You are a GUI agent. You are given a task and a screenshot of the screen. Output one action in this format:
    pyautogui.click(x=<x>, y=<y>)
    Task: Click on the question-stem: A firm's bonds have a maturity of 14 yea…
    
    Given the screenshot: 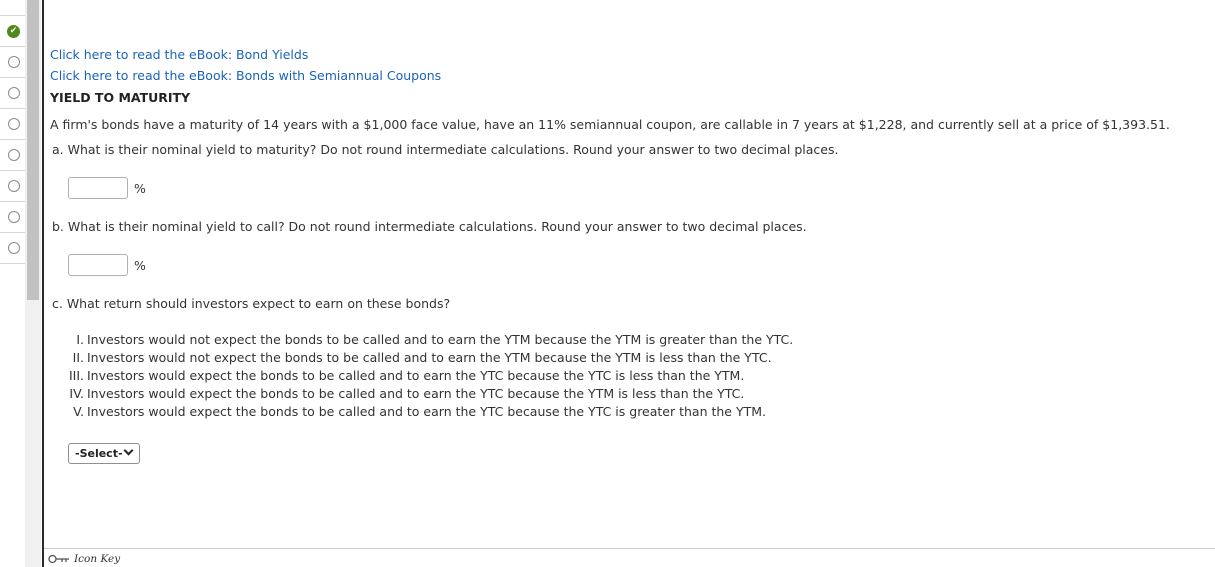 What is the action you would take?
    pyautogui.click(x=610, y=124)
    